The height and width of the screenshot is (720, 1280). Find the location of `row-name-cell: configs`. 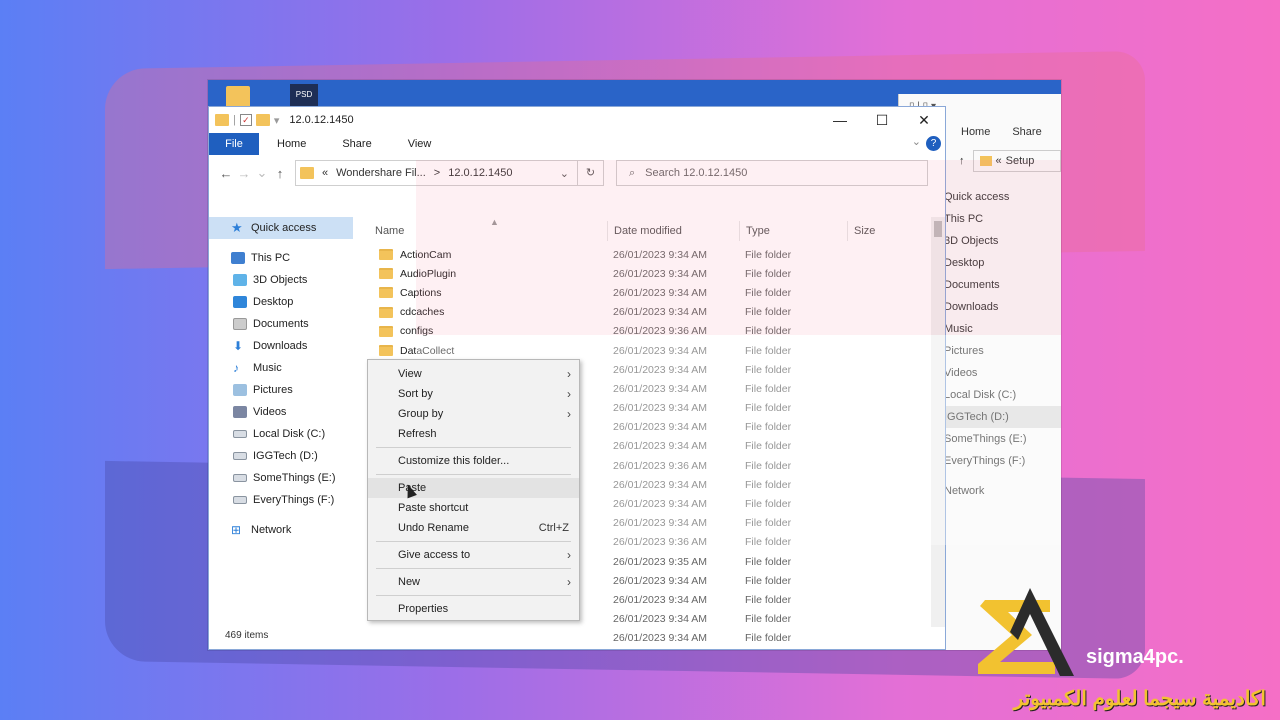

row-name-cell: configs is located at coordinates (488, 331).